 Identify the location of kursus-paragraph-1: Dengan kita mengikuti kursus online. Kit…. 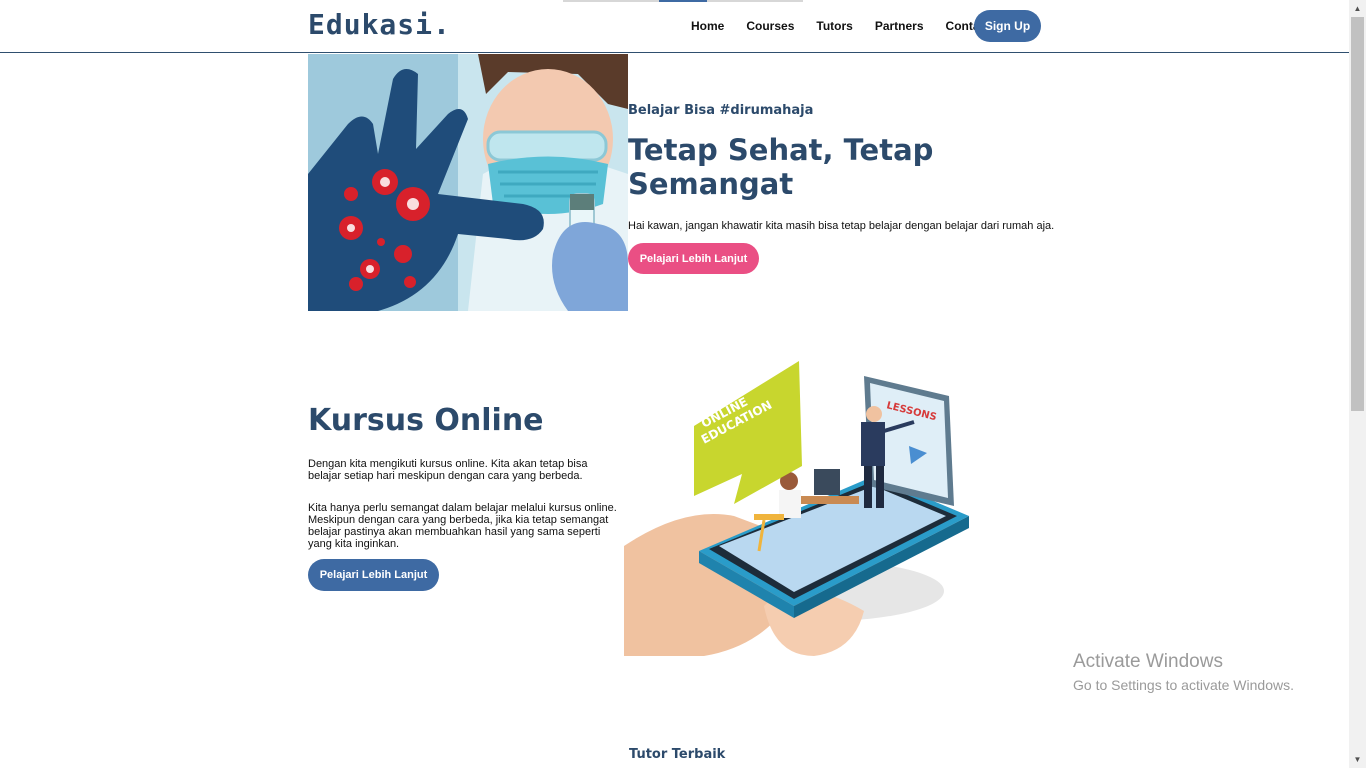
(448, 470).